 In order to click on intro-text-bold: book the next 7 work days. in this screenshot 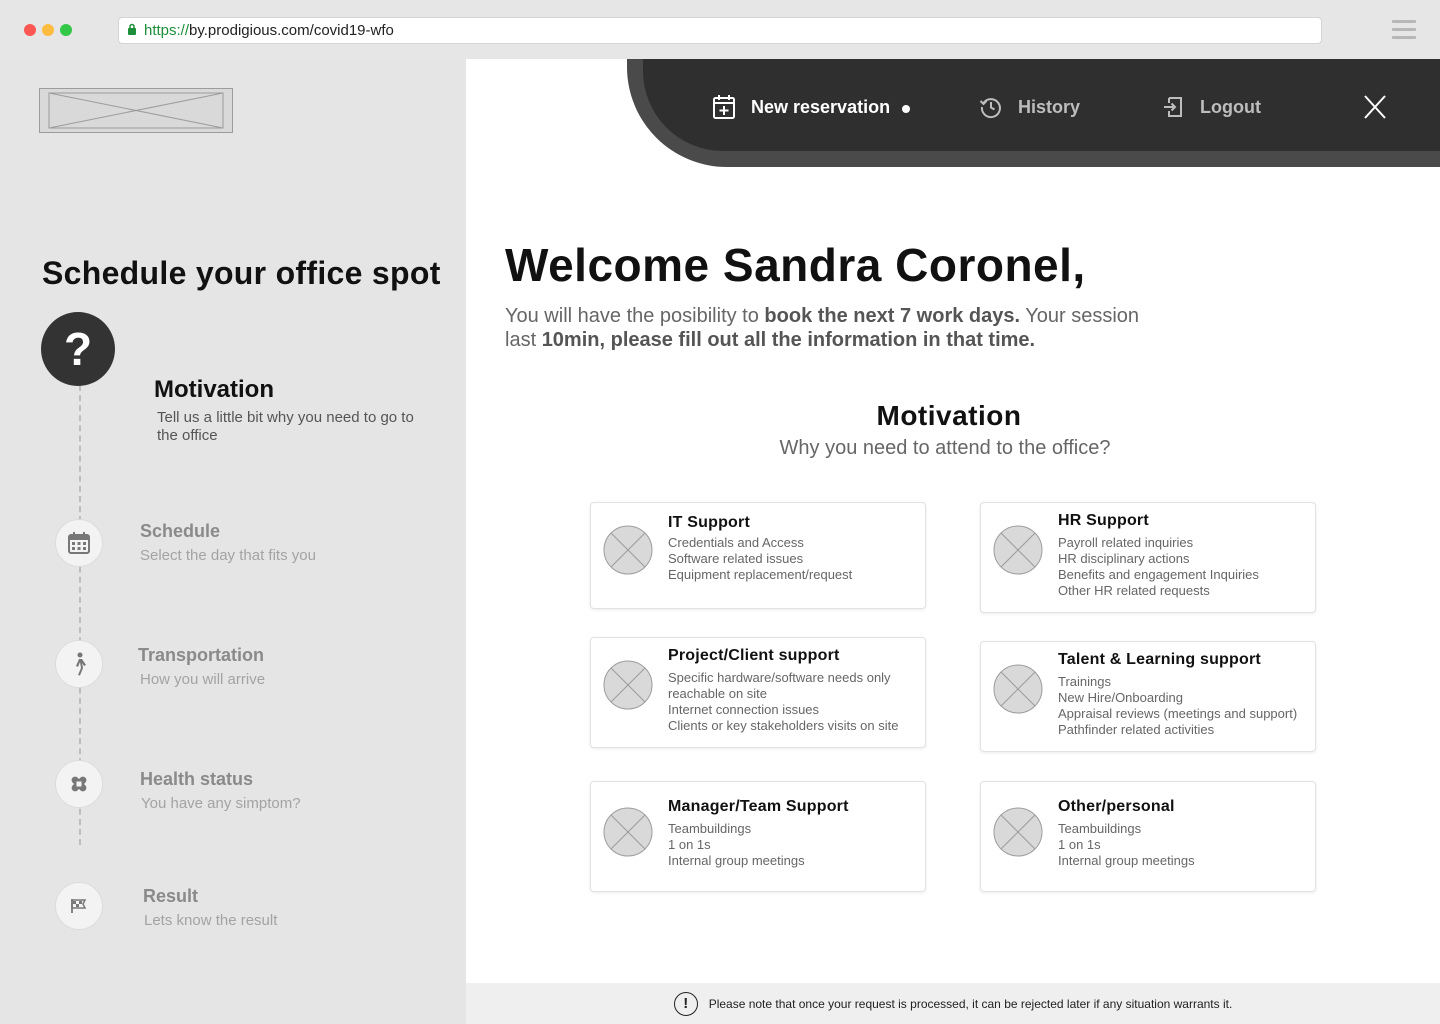, I will do `click(892, 316)`.